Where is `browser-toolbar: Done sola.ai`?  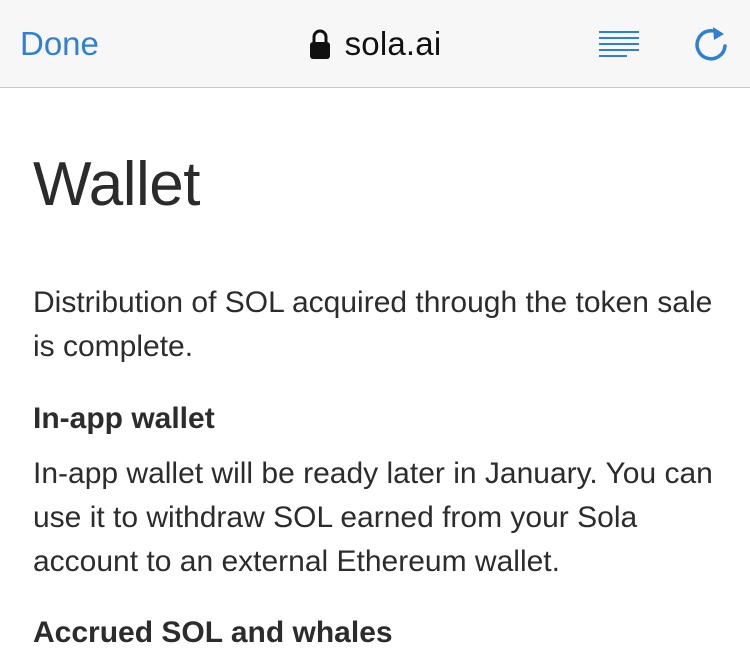
browser-toolbar: Done sola.ai is located at coordinates (375, 44).